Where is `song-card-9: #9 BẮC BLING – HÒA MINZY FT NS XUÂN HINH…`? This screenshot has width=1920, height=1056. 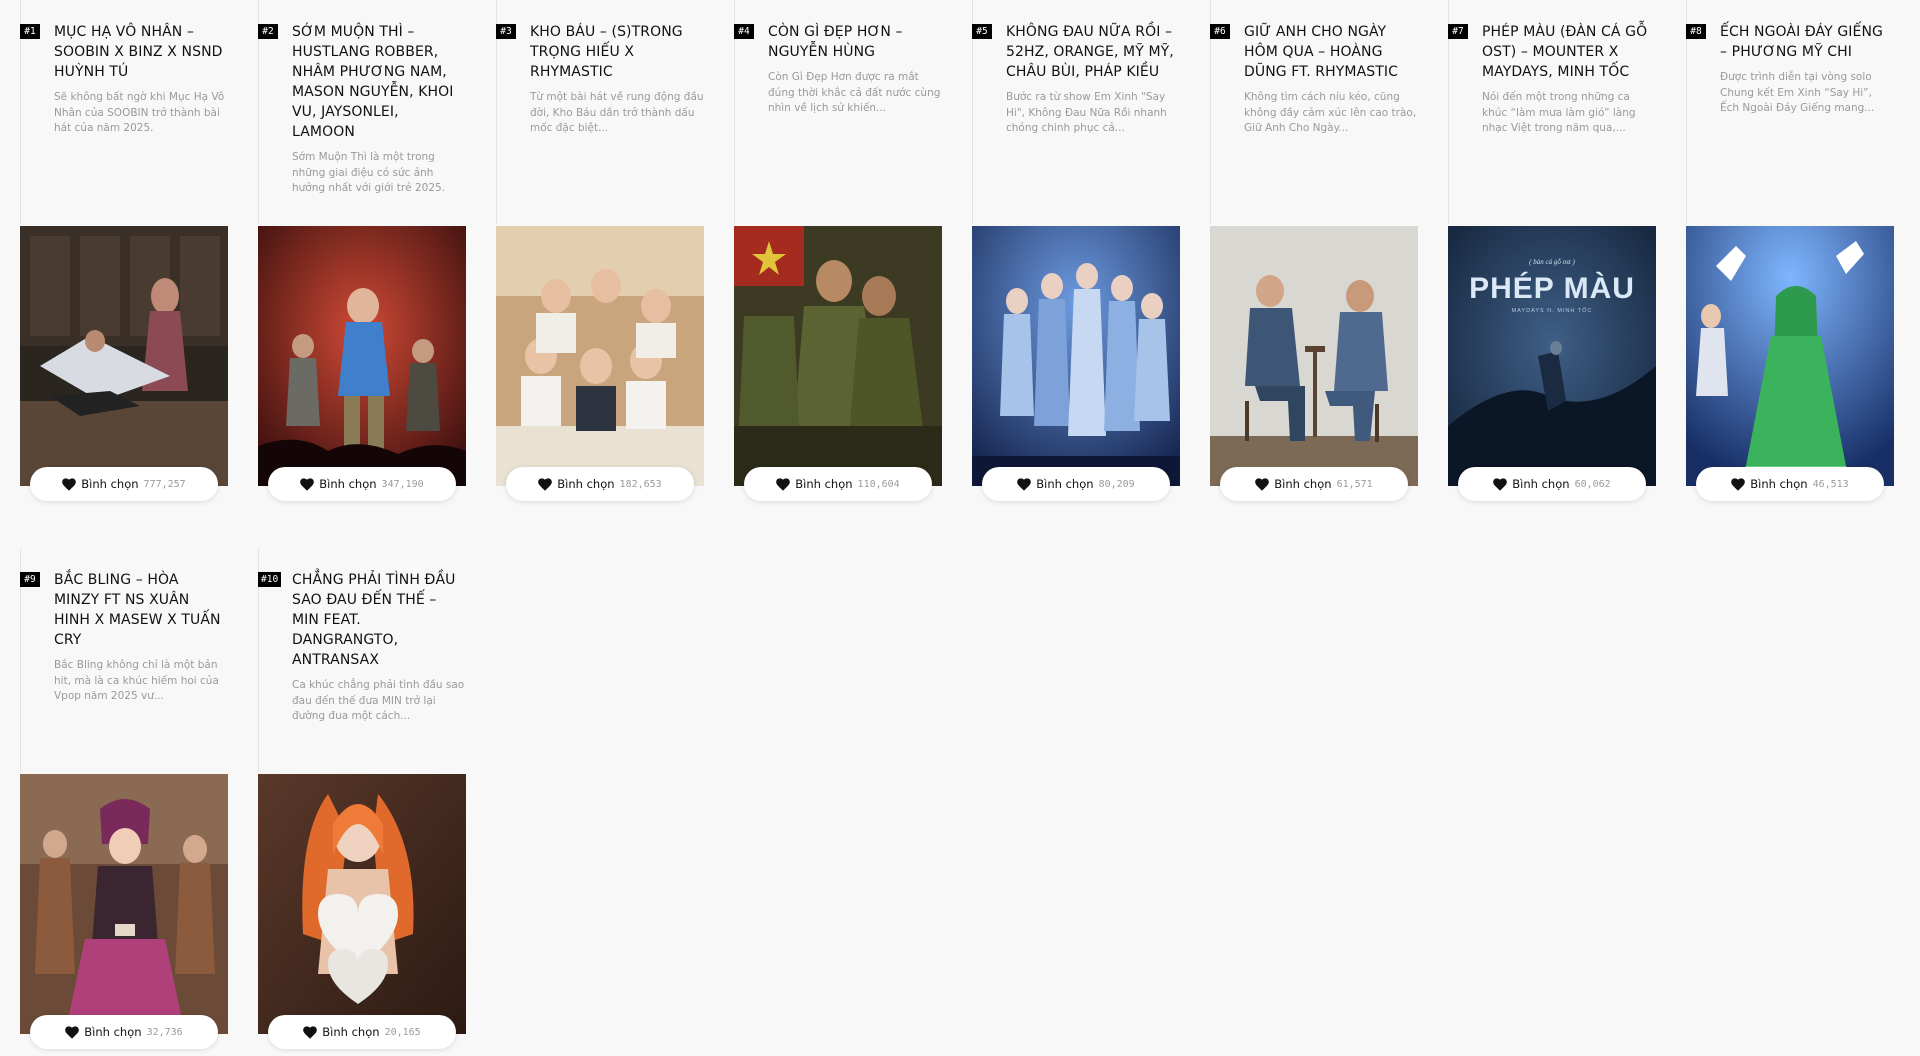
song-card-9: #9 BẮC BLING – HÒA MINZY FT NS XUÂN HINH… is located at coordinates (124, 802).